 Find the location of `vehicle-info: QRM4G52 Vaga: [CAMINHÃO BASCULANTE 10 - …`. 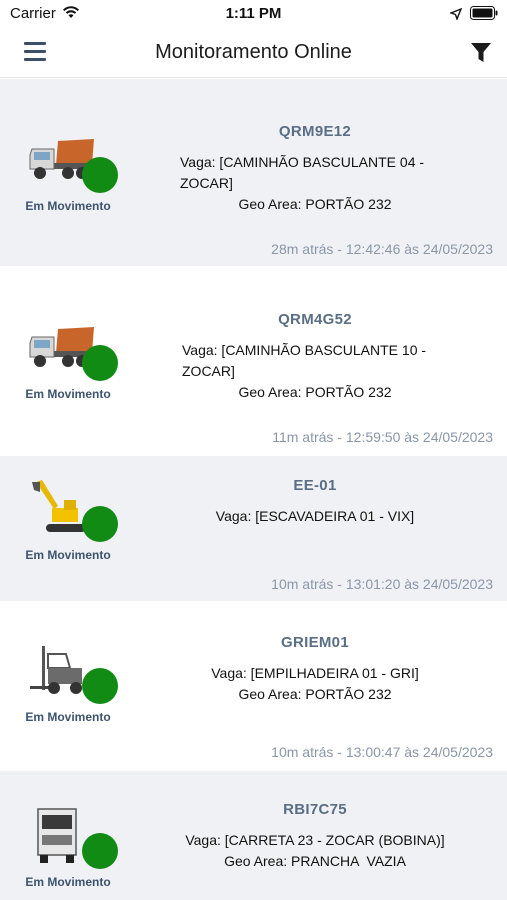

vehicle-info: QRM4G52 Vaga: [CAMINHÃO BASCULANTE 10 - … is located at coordinates (315, 357).